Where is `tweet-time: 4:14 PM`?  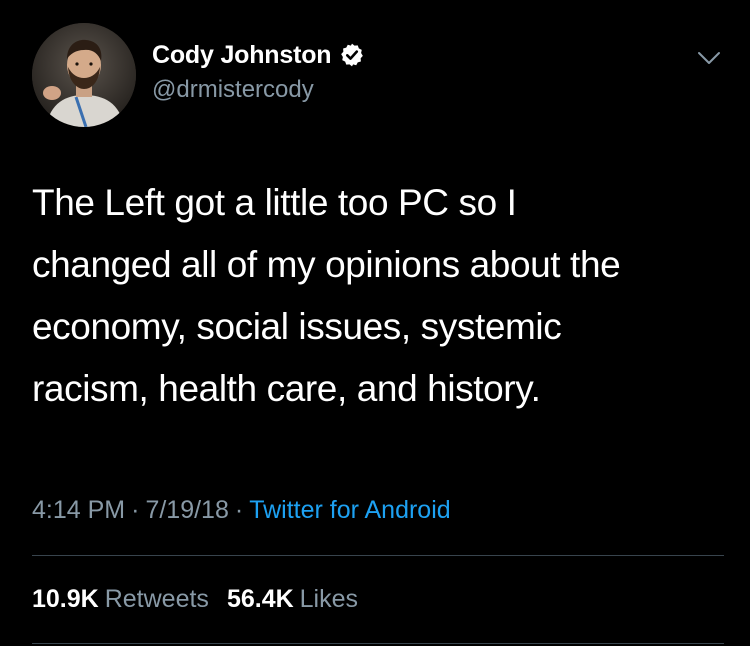
tweet-time: 4:14 PM is located at coordinates (78, 510).